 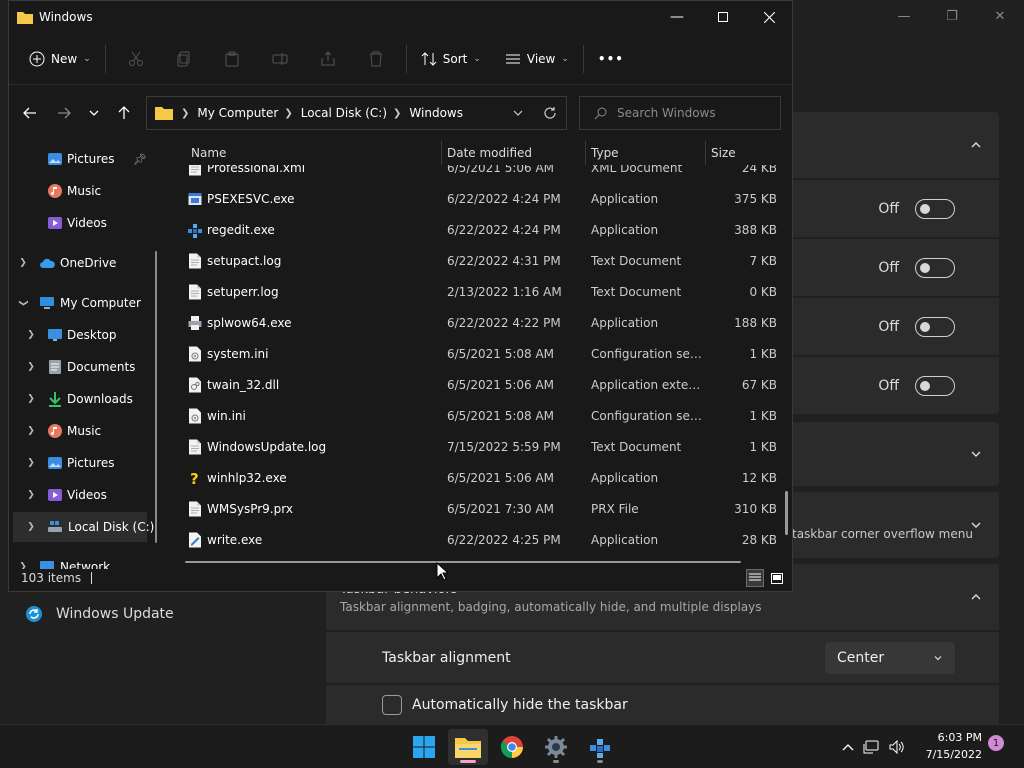 I want to click on up-button, so click(x=124, y=113).